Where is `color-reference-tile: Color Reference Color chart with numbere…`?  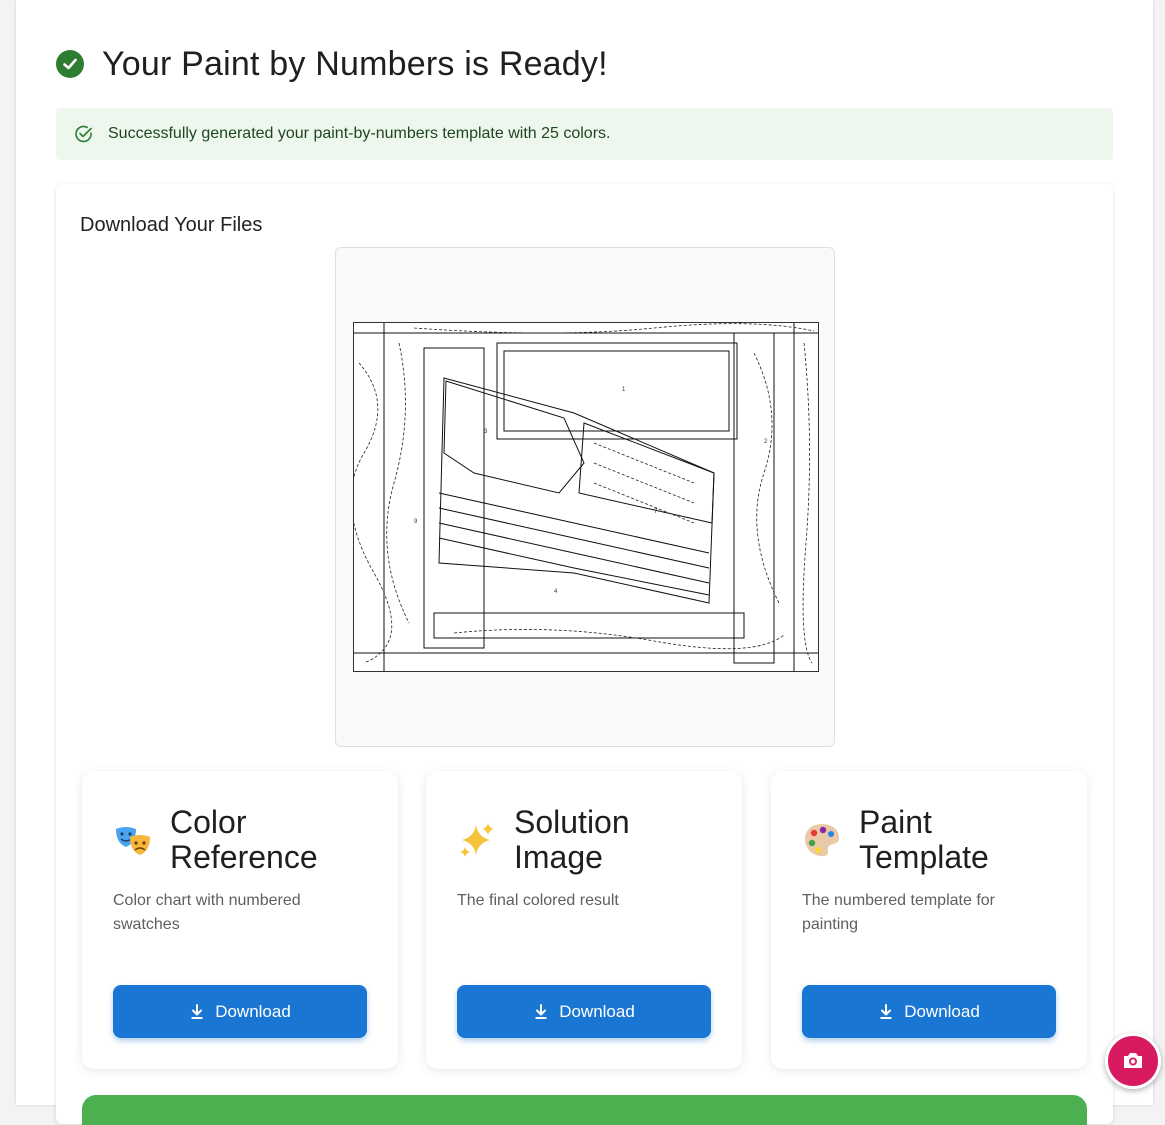 color-reference-tile: Color Reference Color chart with numbere… is located at coordinates (240, 920).